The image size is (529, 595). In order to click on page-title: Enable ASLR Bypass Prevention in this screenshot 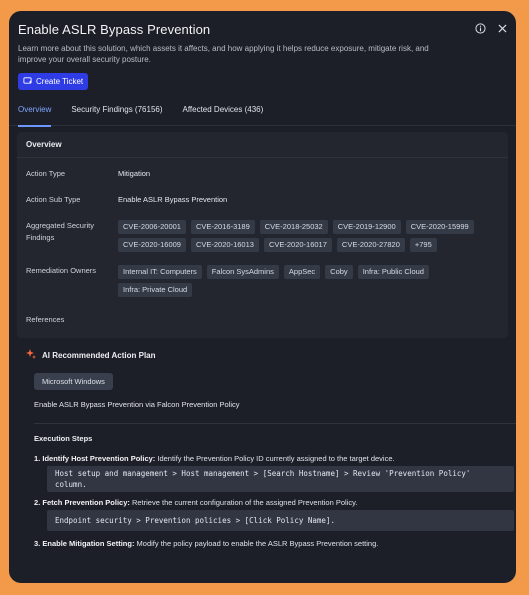, I will do `click(114, 29)`.